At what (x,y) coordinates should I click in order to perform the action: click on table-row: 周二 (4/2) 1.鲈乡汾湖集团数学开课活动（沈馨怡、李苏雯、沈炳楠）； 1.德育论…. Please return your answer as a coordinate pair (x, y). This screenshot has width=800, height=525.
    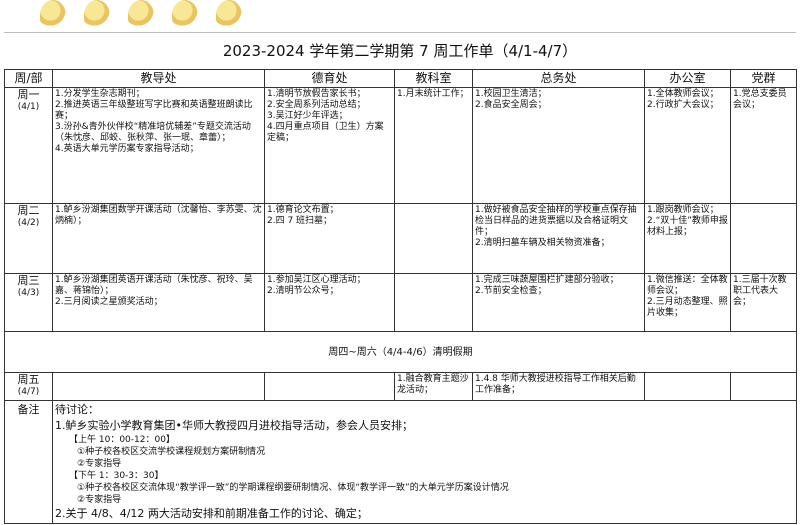
    Looking at the image, I should click on (400, 238).